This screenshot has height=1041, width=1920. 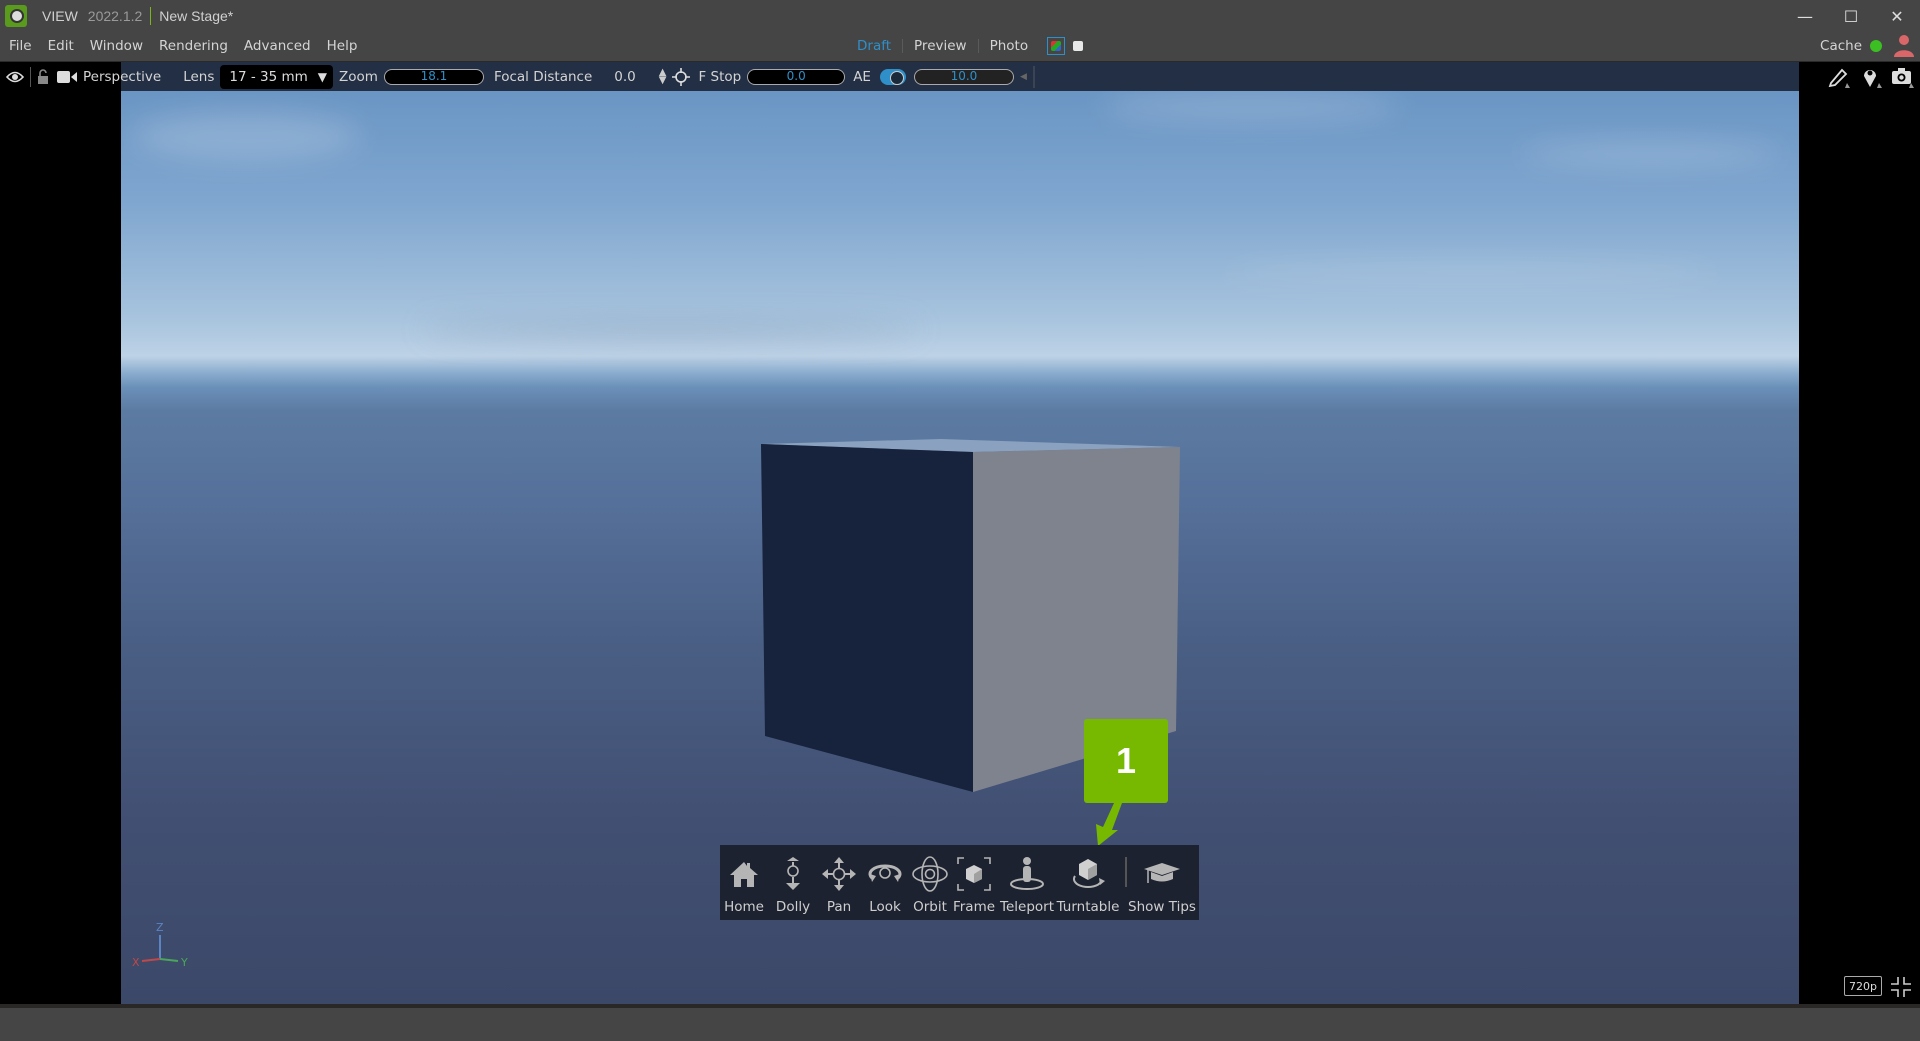 I want to click on resolution-badge: 720p, so click(x=1863, y=986).